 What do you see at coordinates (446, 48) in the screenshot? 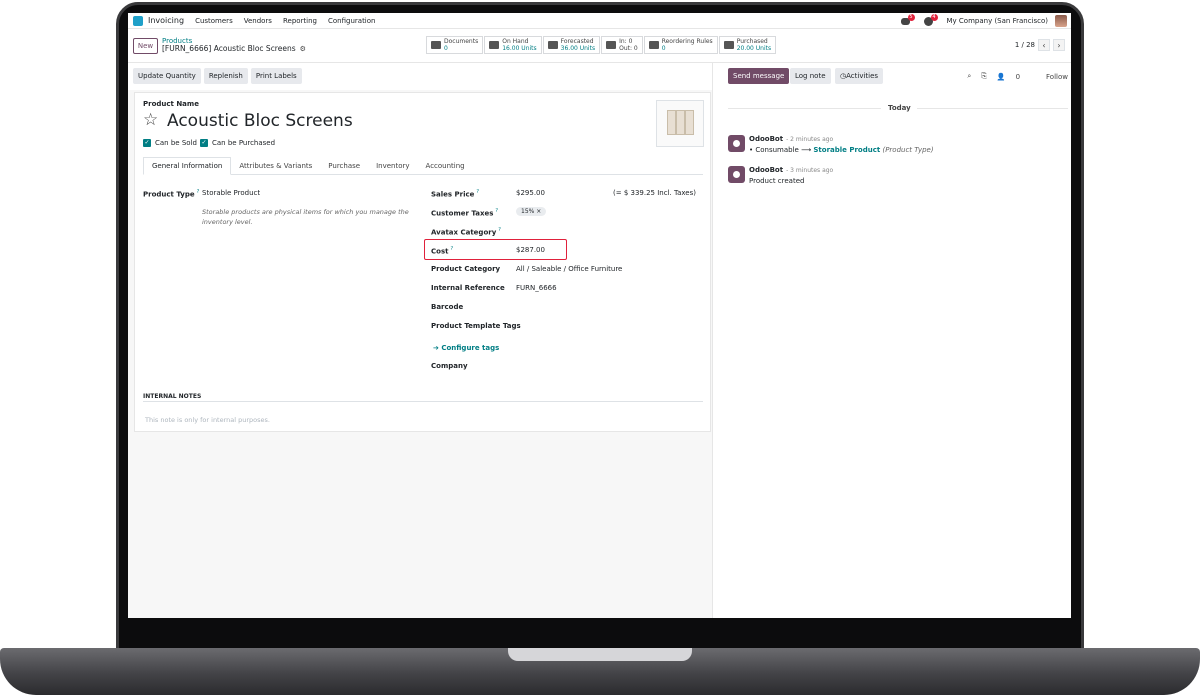
I see `smart-value: 0` at bounding box center [446, 48].